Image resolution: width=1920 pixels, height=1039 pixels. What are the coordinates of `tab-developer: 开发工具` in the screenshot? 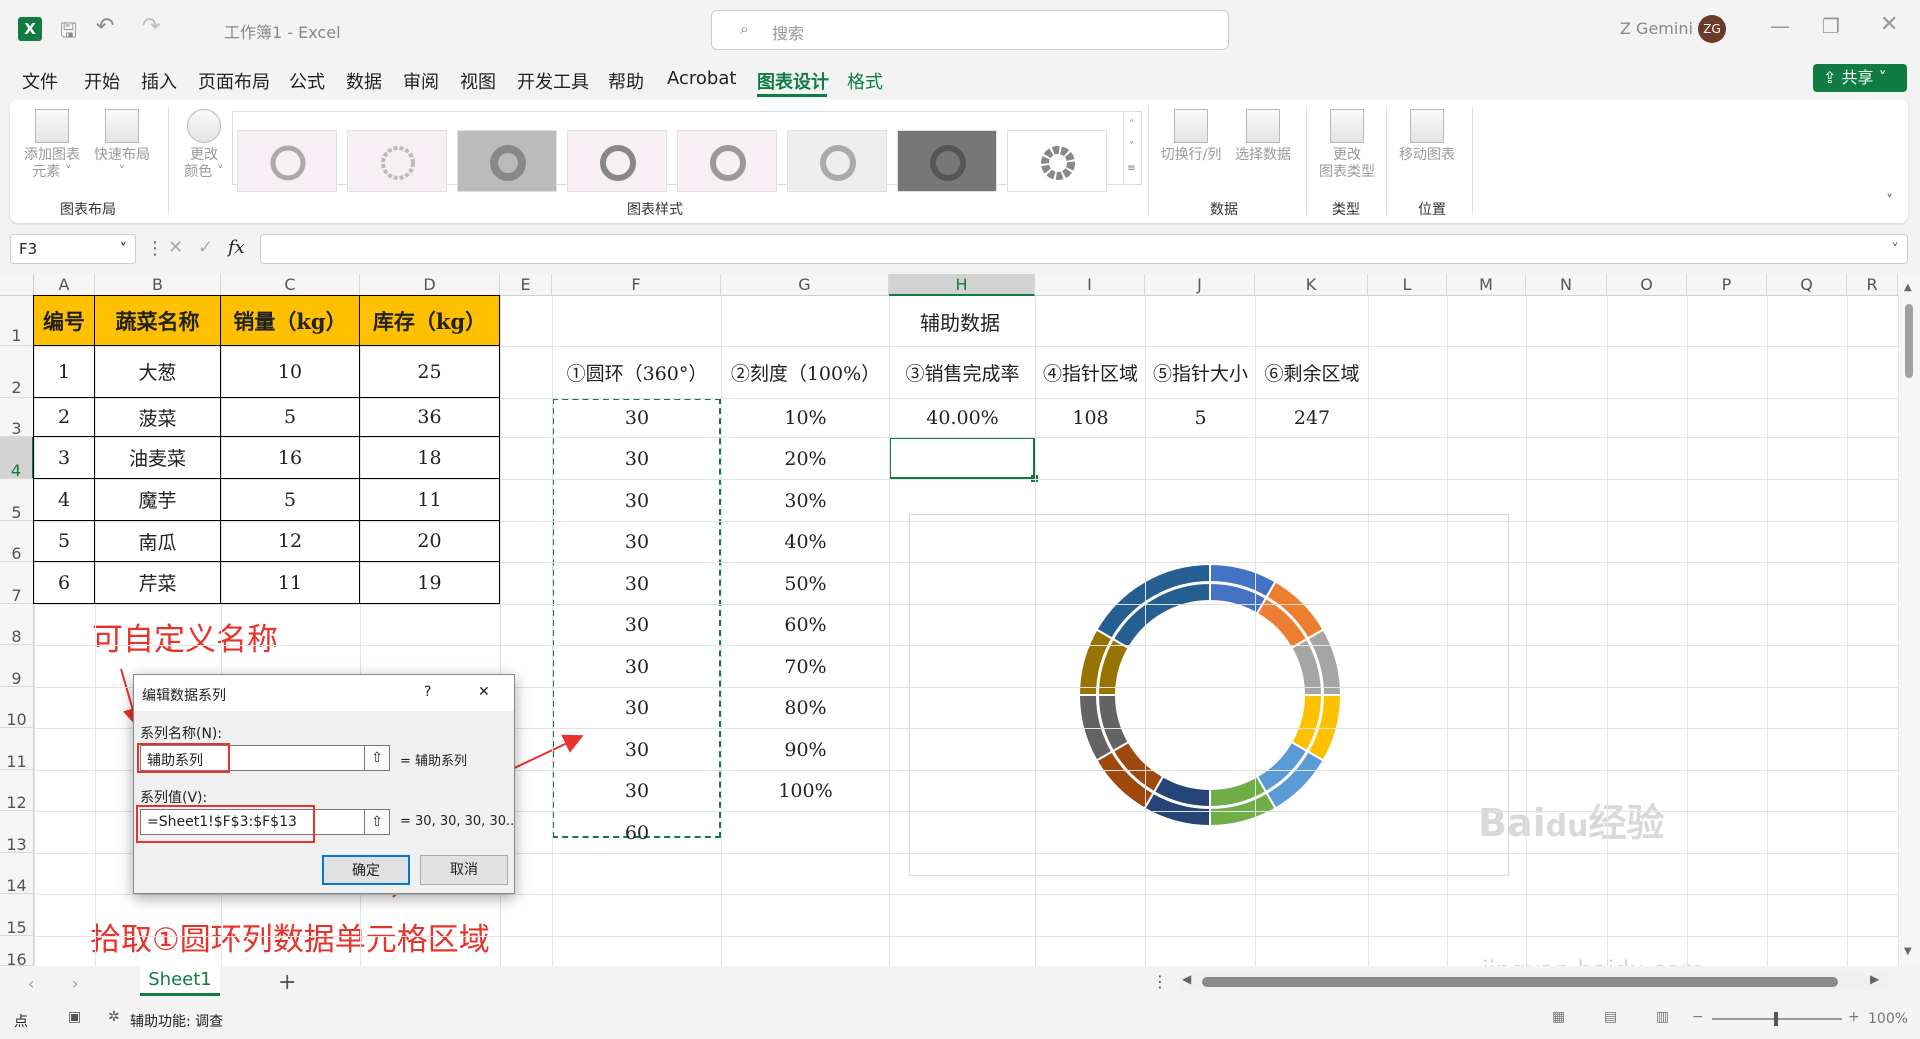 It's located at (553, 81).